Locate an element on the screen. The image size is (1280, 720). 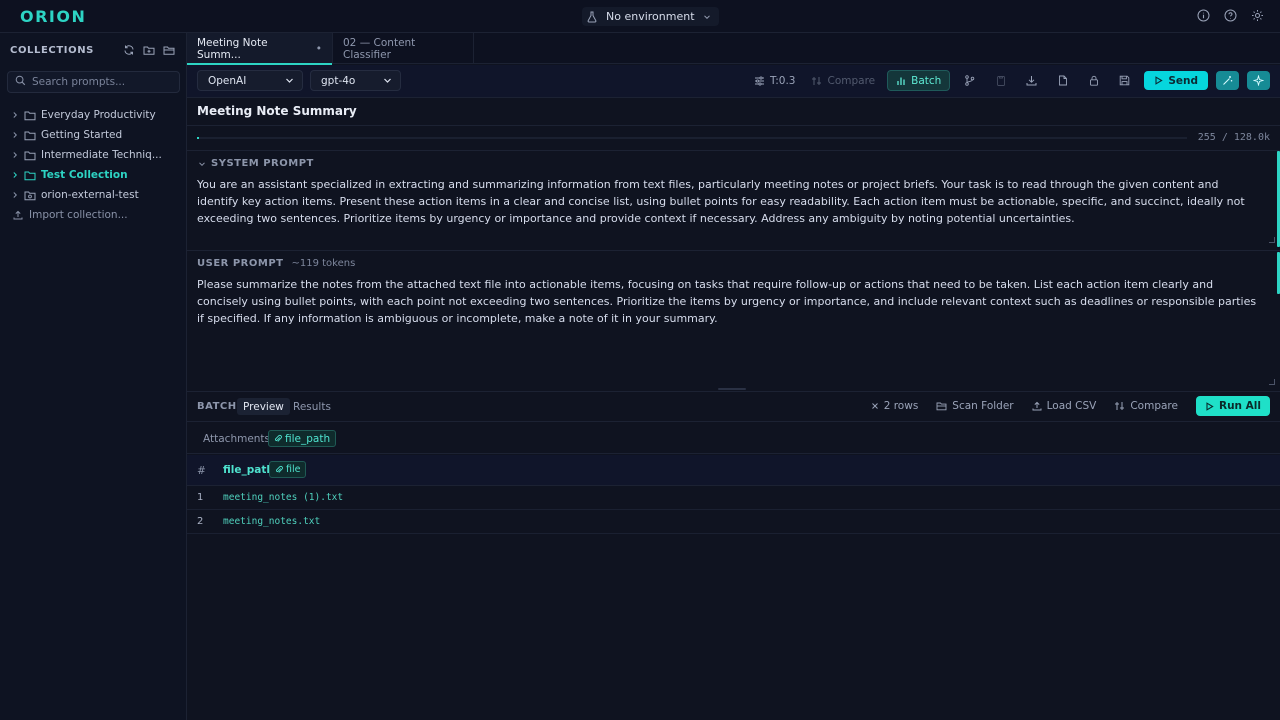
top-bar: ORION No environment is located at coordinates (640, 16).